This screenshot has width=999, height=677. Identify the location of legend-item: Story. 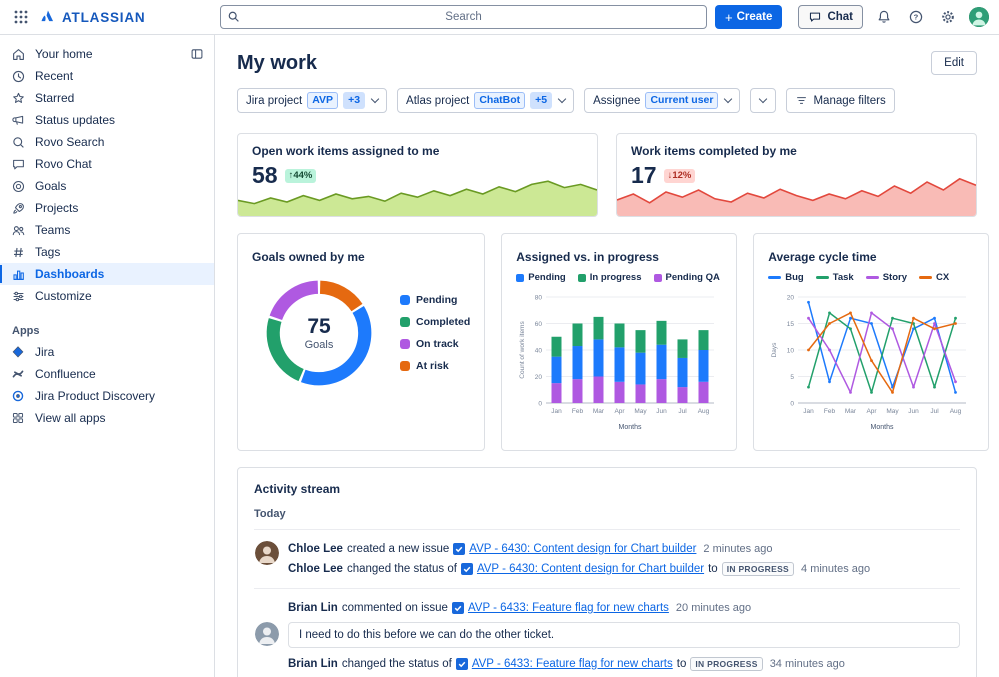
(886, 277).